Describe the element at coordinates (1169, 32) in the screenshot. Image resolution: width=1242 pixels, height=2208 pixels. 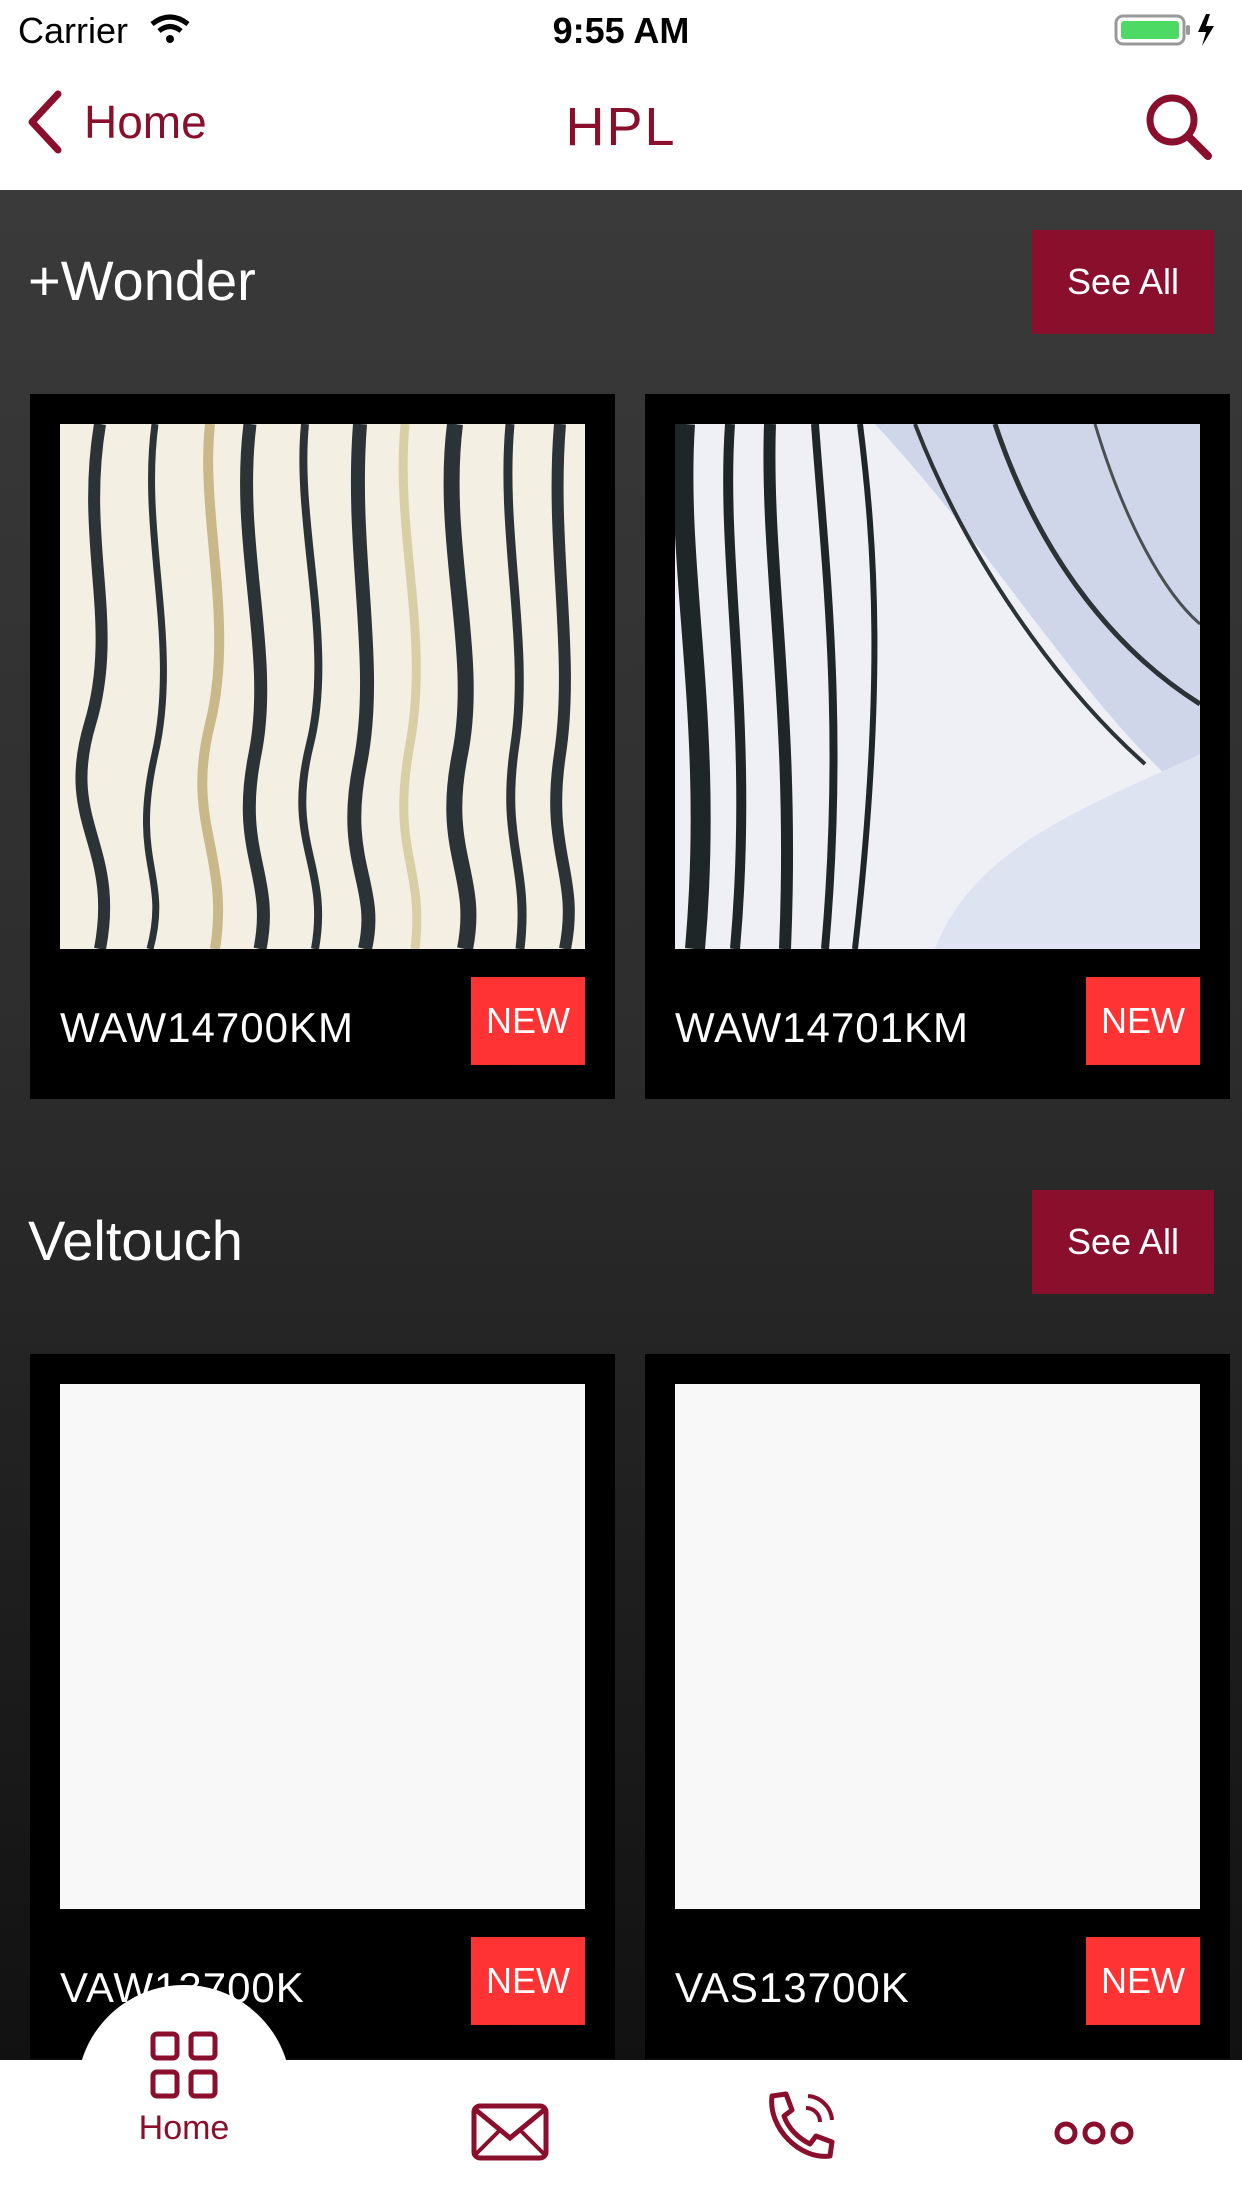
I see `battery-icon` at that location.